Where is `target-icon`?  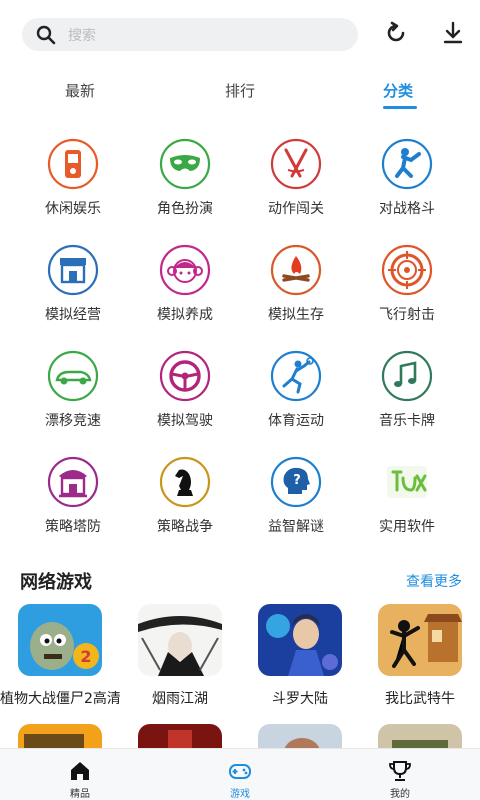
target-icon is located at coordinates (407, 270).